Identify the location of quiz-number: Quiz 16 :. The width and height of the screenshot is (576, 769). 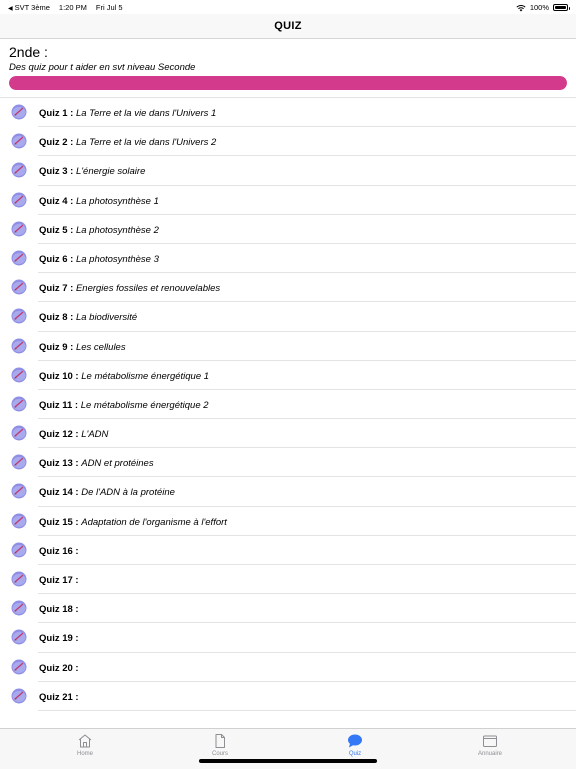
(59, 551).